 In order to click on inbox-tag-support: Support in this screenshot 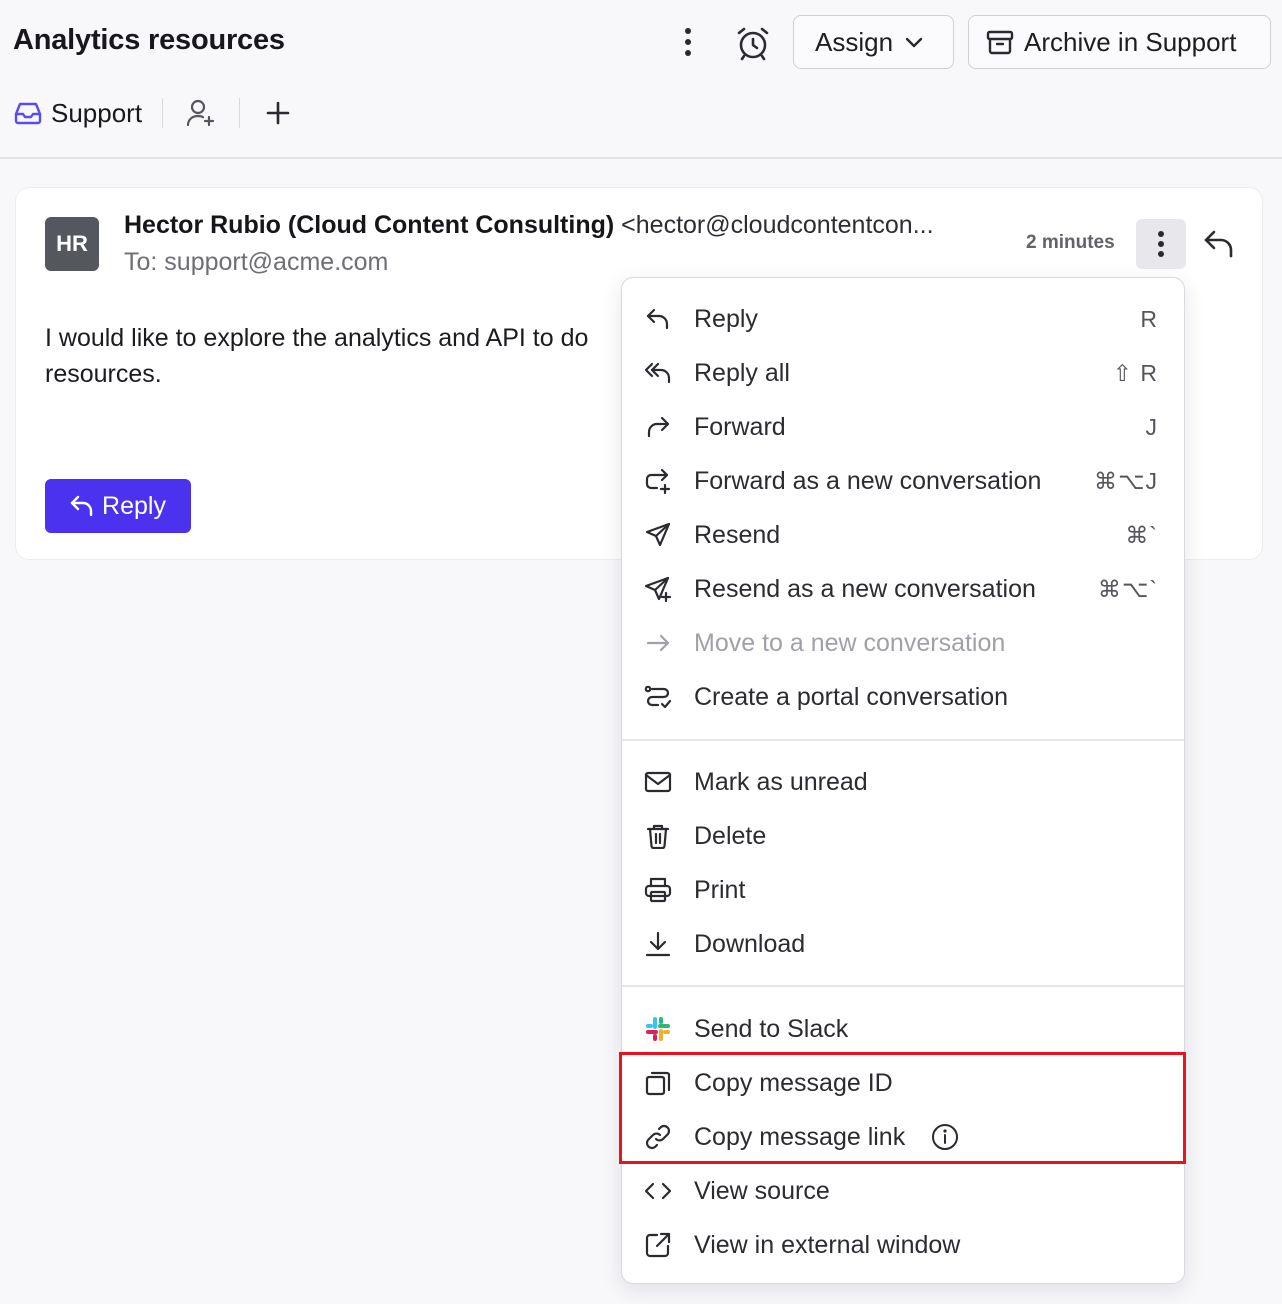, I will do `click(78, 113)`.